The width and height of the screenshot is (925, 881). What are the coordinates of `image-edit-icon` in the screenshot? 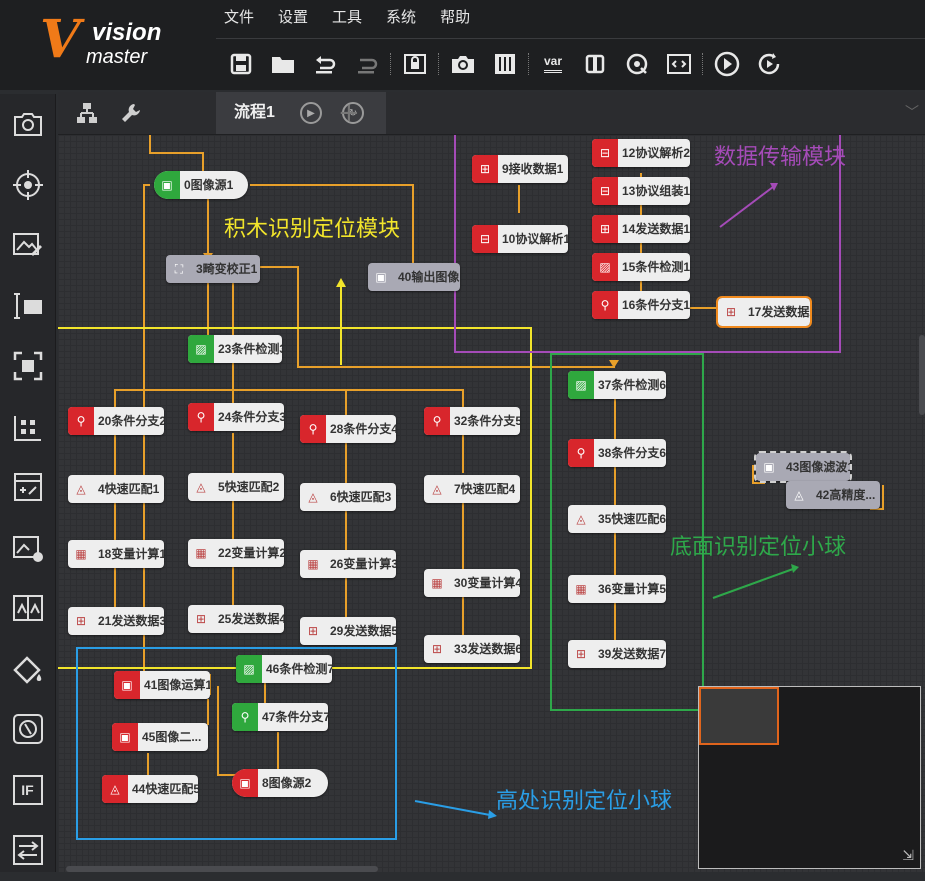 It's located at (27, 245).